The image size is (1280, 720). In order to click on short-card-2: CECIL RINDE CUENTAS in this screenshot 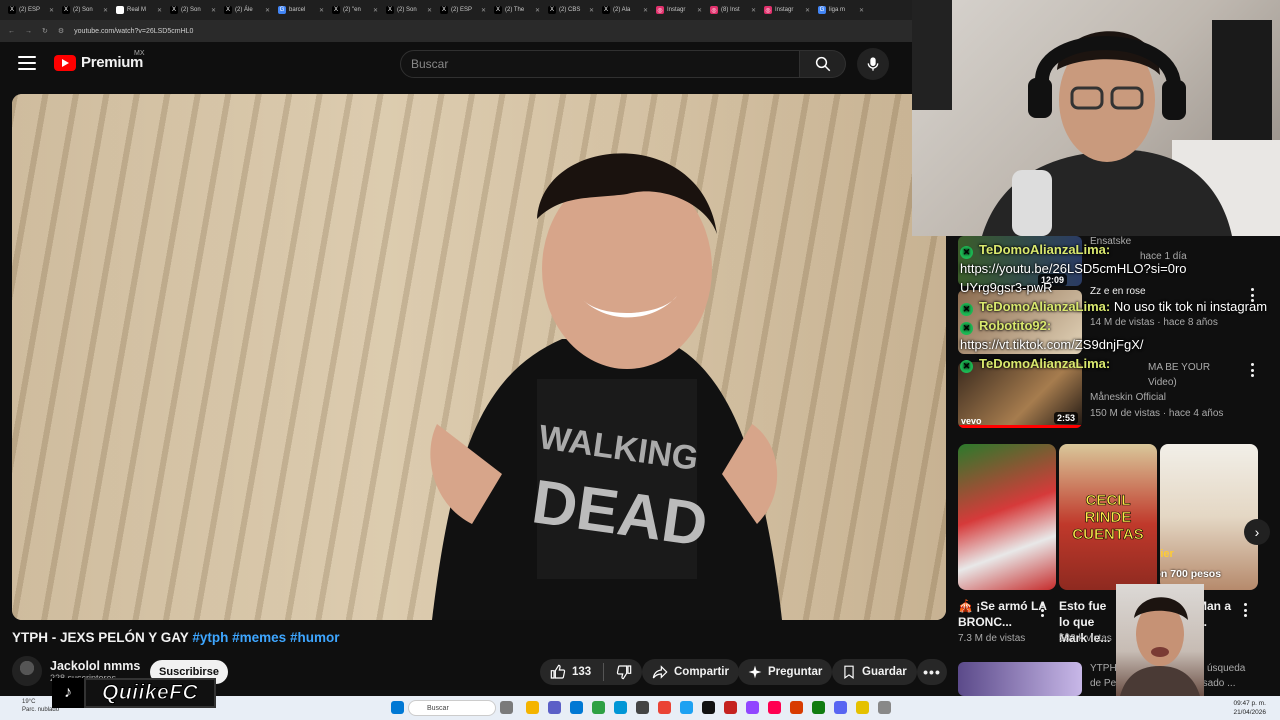, I will do `click(1108, 517)`.